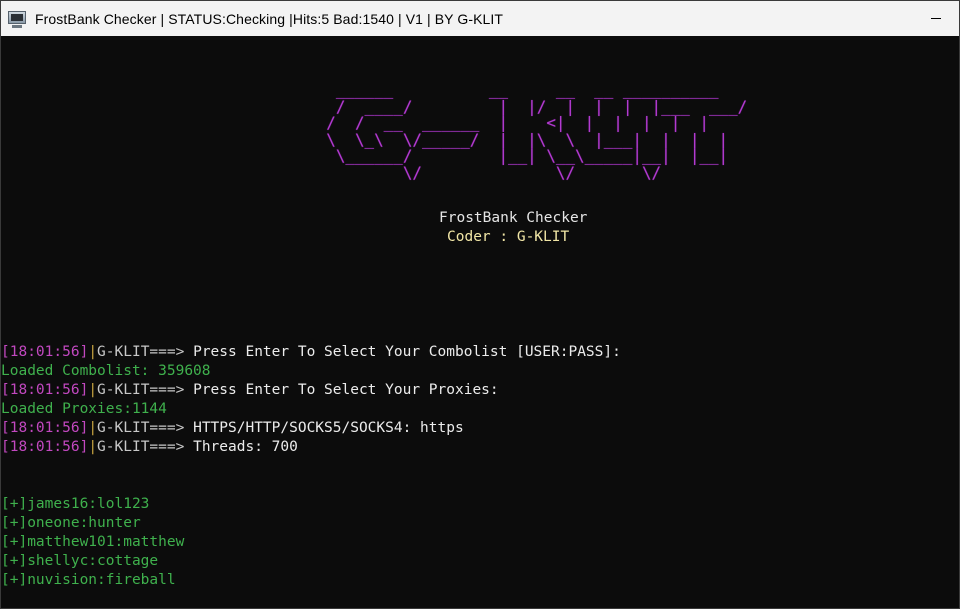  What do you see at coordinates (75, 504) in the screenshot?
I see `hit-item: [+]james16:lol123` at bounding box center [75, 504].